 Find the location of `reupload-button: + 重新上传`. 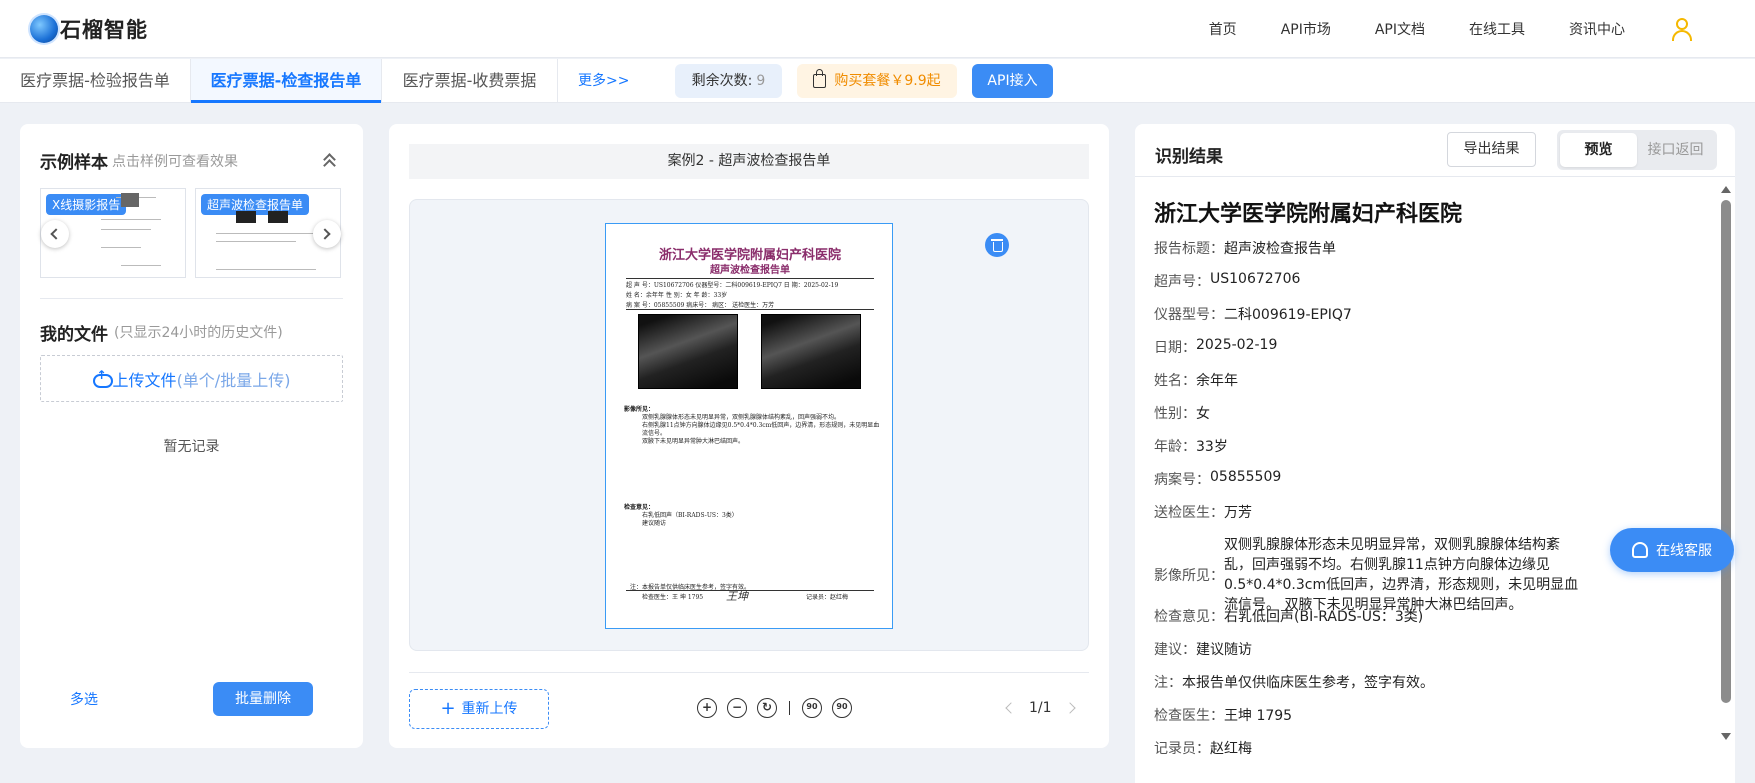

reupload-button: + 重新上传 is located at coordinates (479, 709).